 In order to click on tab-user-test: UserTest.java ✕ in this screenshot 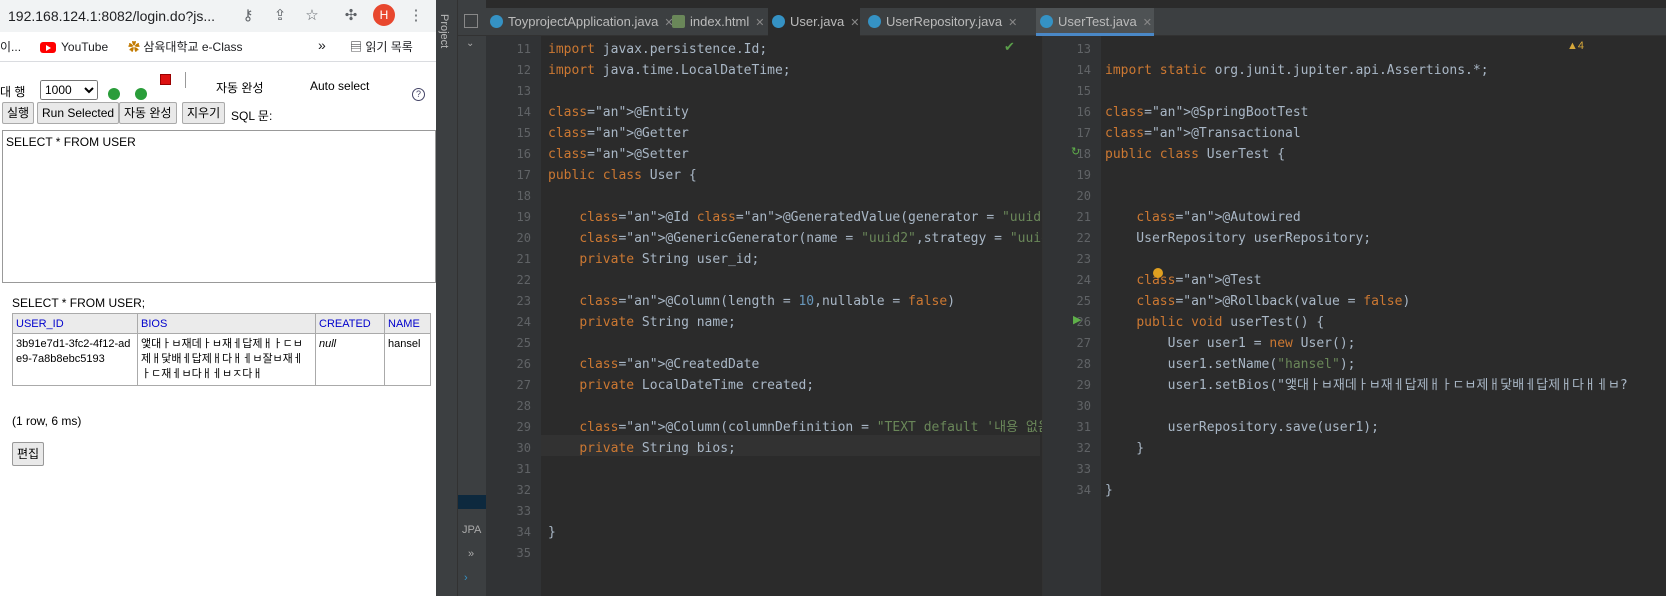, I will do `click(1095, 22)`.